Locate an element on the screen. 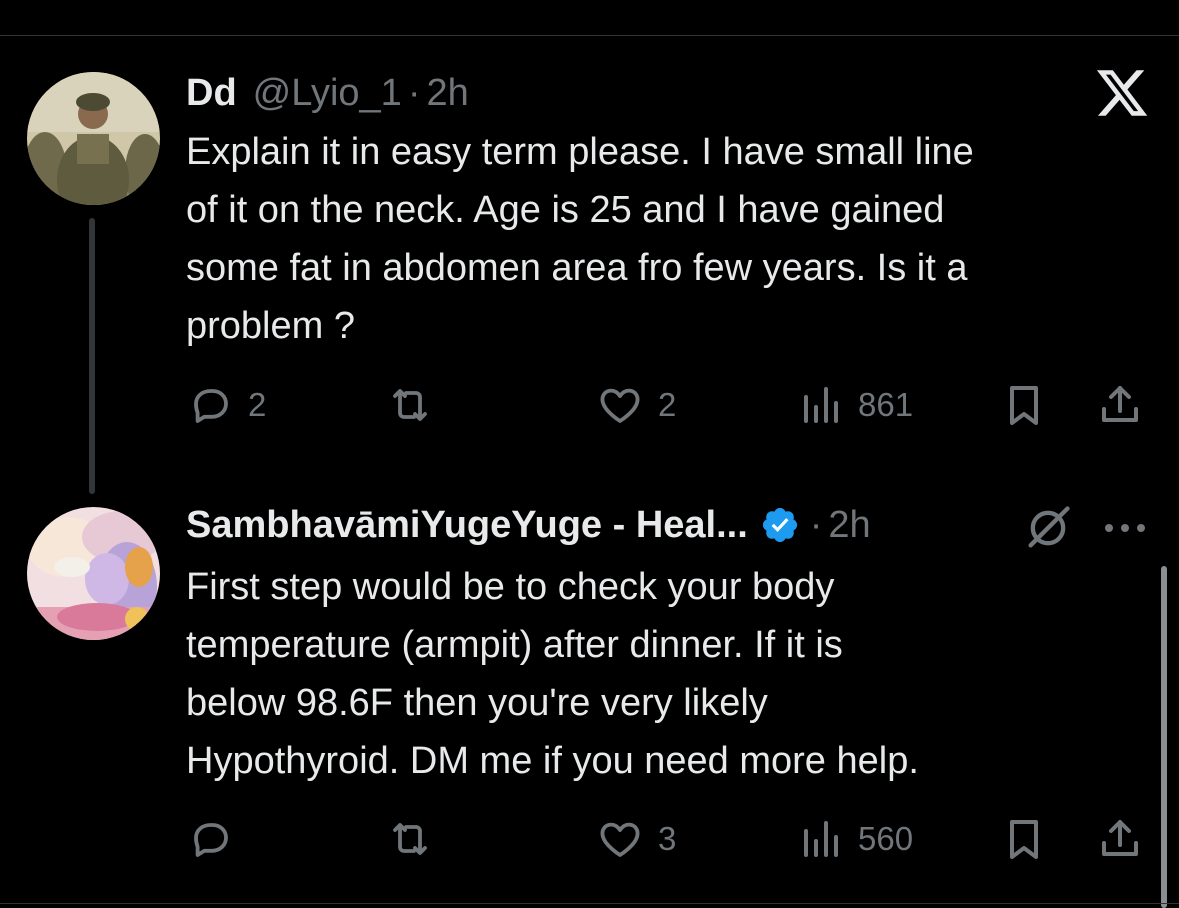  tweet-header: Dd @Lyio_1 · 2h is located at coordinates (327, 93).